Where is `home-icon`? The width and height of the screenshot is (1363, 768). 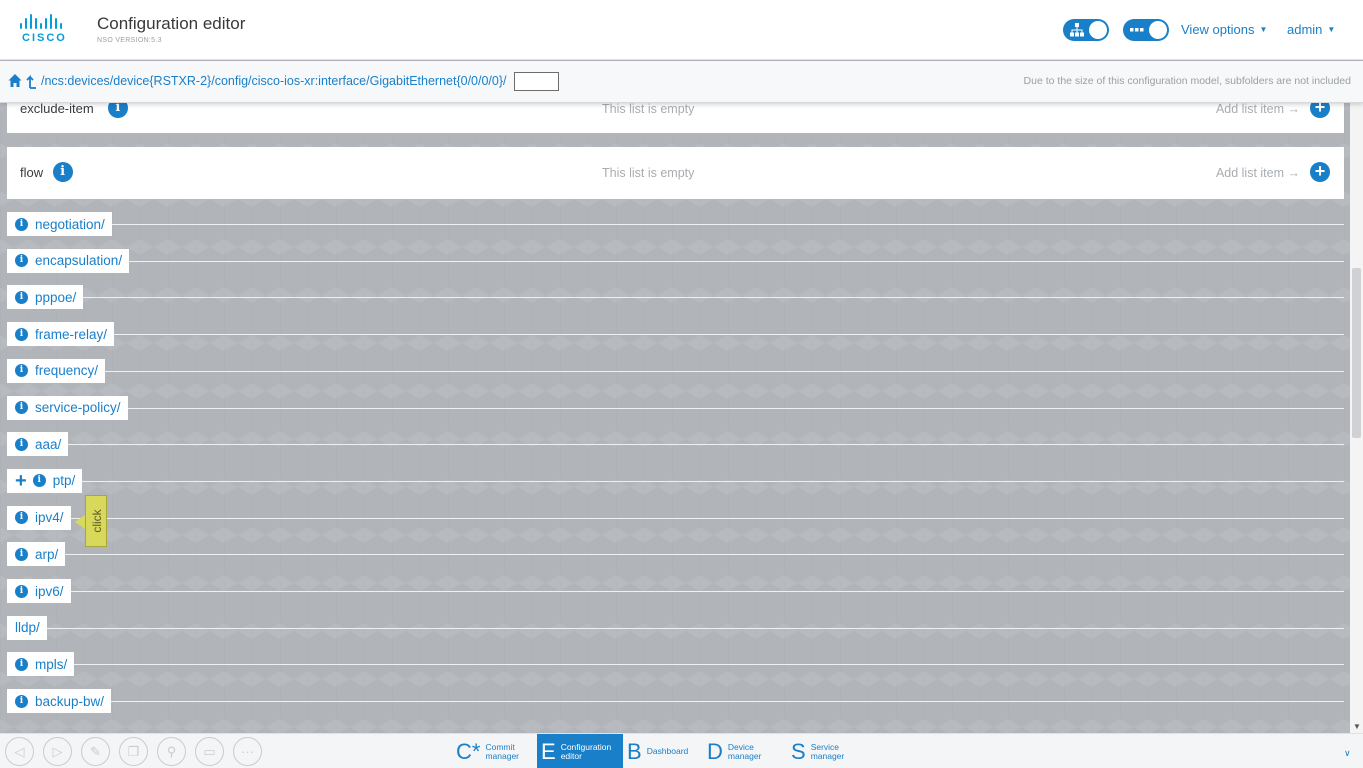
home-icon is located at coordinates (15, 81).